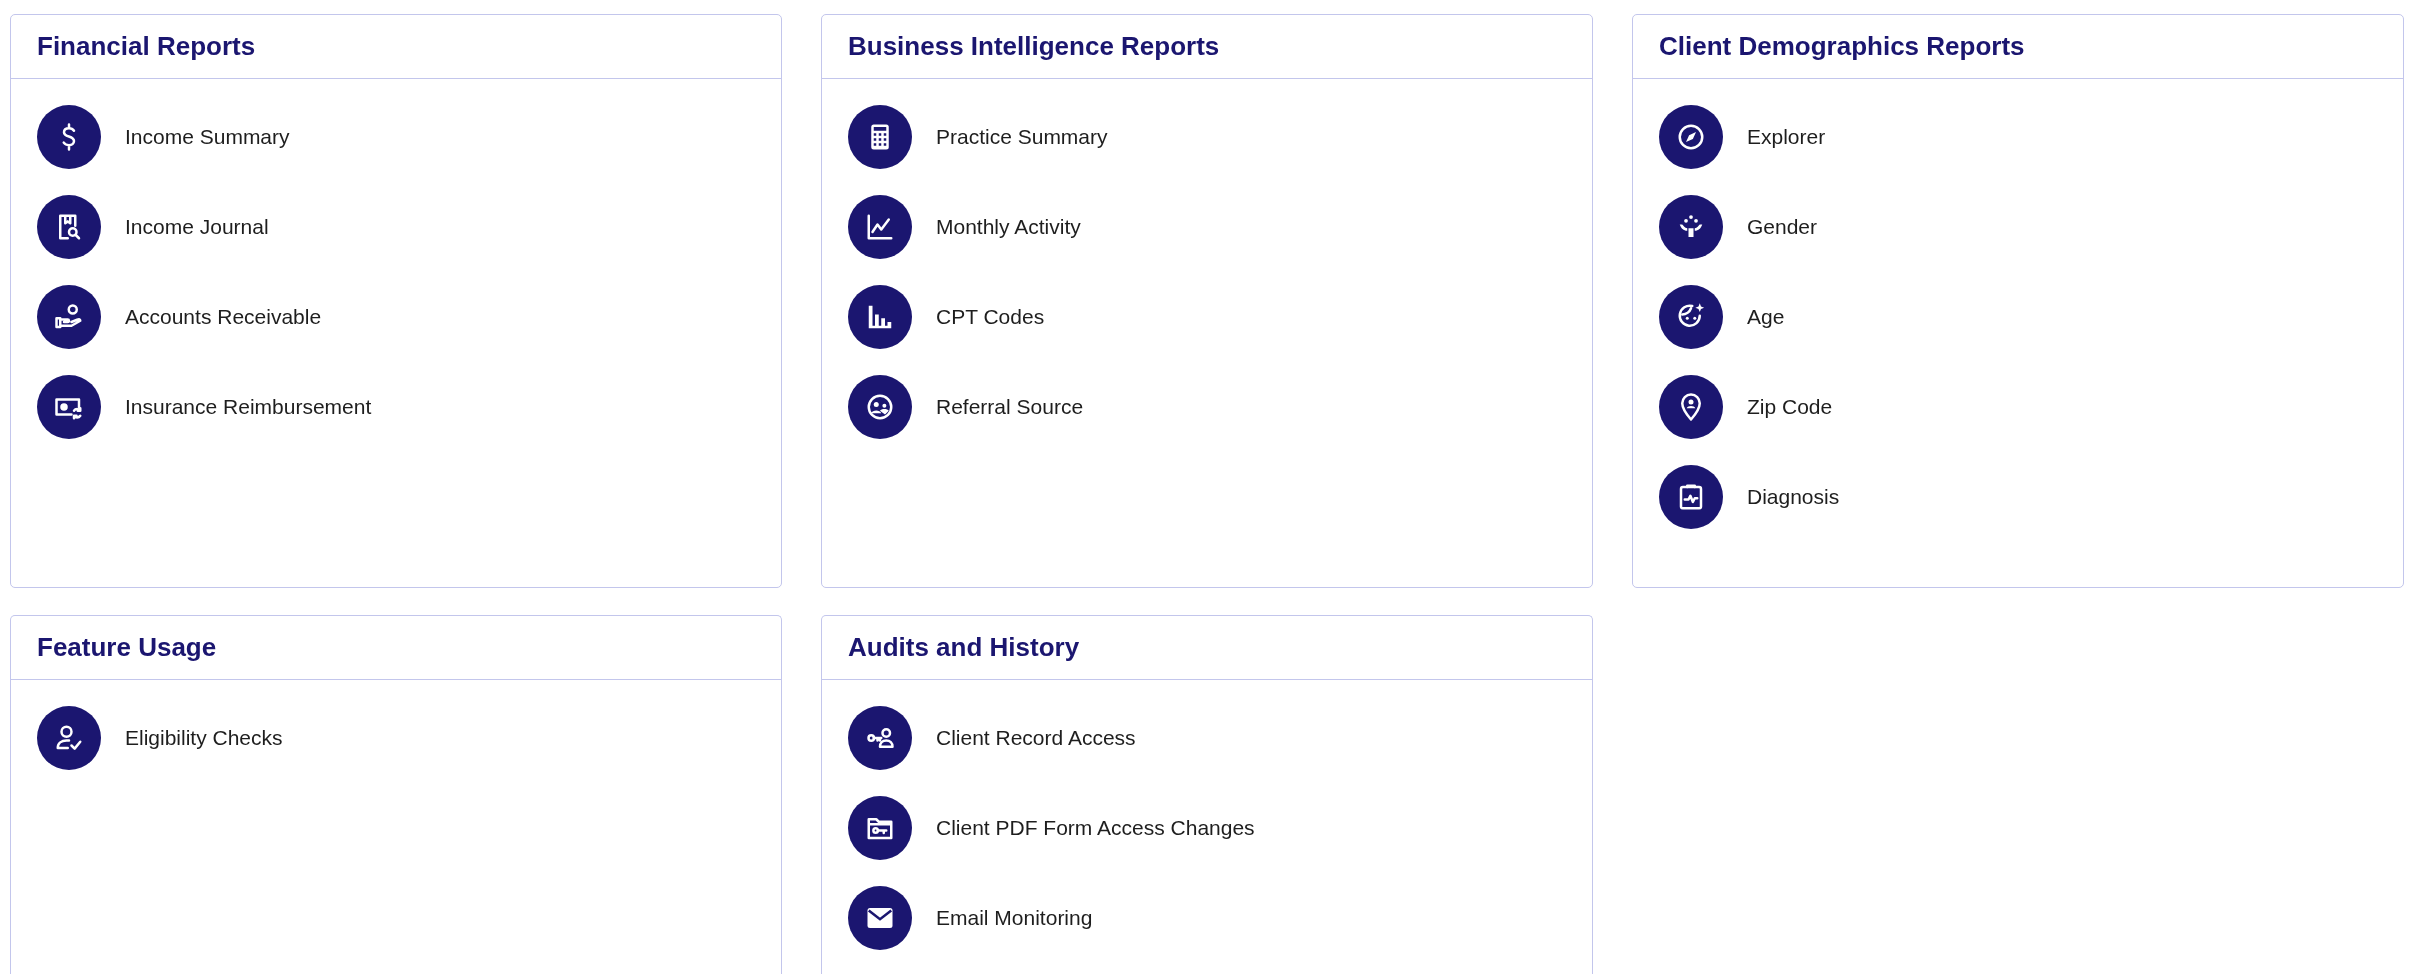 This screenshot has height=974, width=2416. I want to click on report-link: Client Record Access, so click(992, 738).